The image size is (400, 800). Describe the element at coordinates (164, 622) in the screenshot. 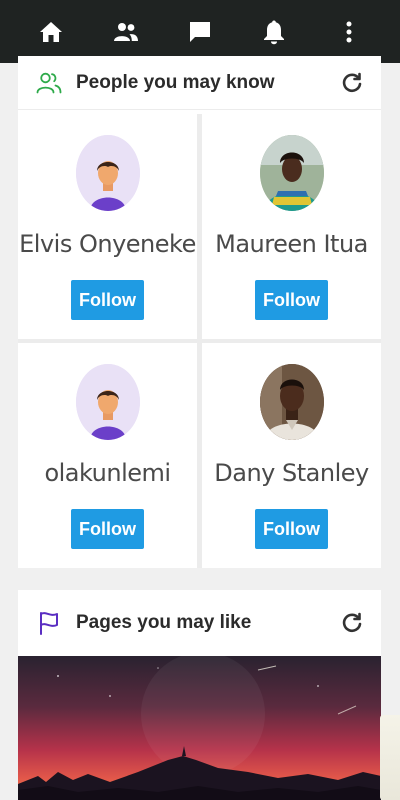

I see `pages-card-title: Pages you may like` at that location.